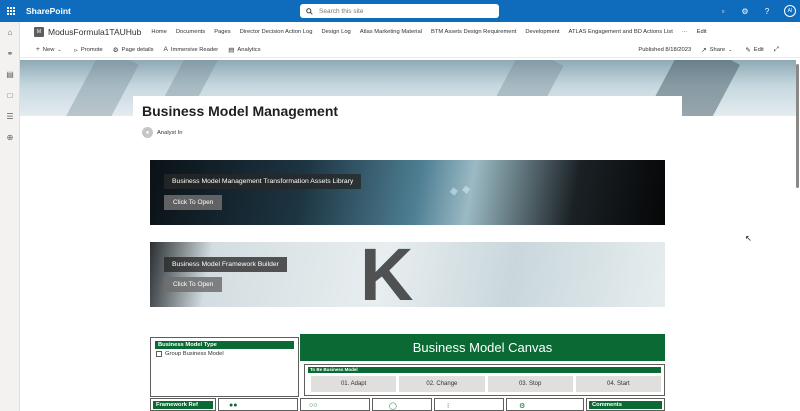 This screenshot has height=411, width=800. What do you see at coordinates (335, 32) in the screenshot?
I see `nav-design-log: Design Log` at bounding box center [335, 32].